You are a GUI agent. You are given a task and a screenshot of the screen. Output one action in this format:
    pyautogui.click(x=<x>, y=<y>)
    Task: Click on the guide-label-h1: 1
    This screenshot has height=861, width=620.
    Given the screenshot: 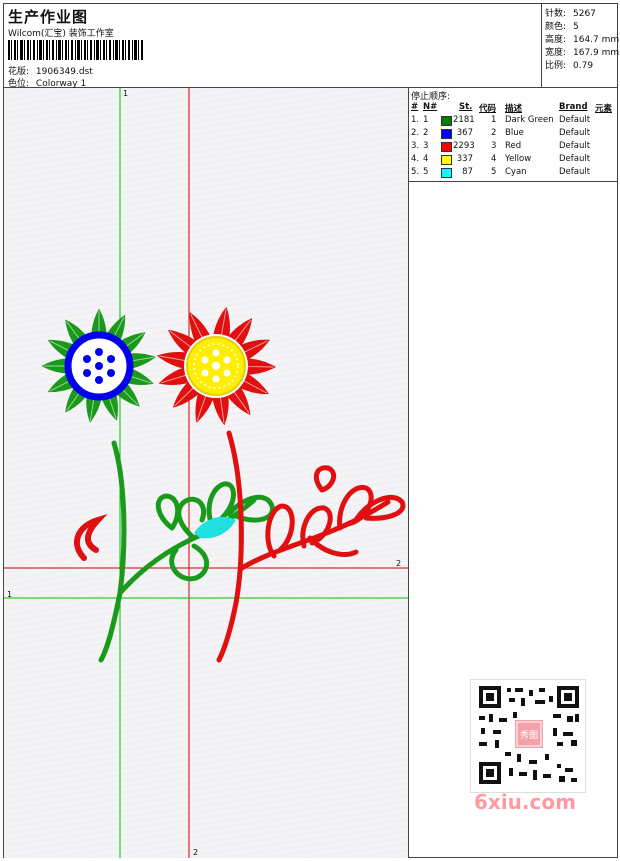 What is the action you would take?
    pyautogui.click(x=10, y=594)
    